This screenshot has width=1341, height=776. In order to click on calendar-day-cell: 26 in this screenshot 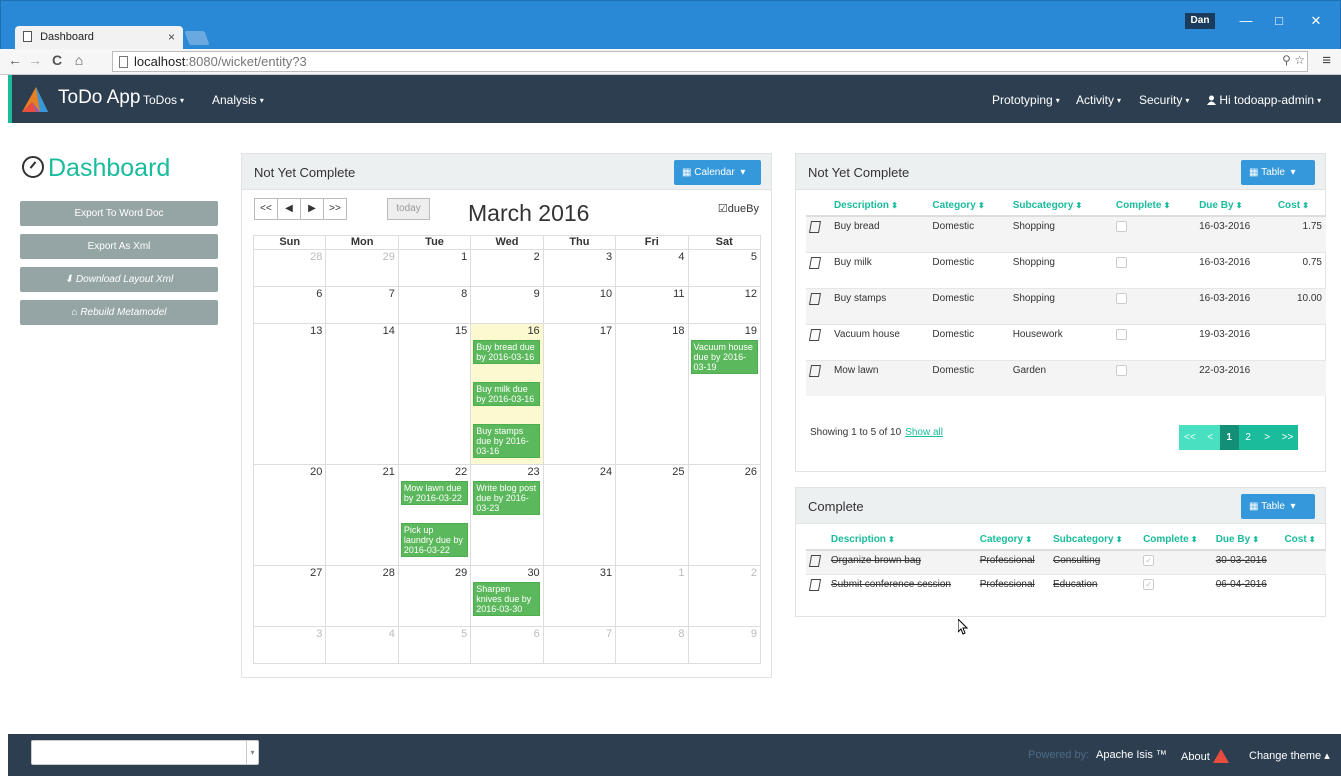, I will do `click(724, 515)`.